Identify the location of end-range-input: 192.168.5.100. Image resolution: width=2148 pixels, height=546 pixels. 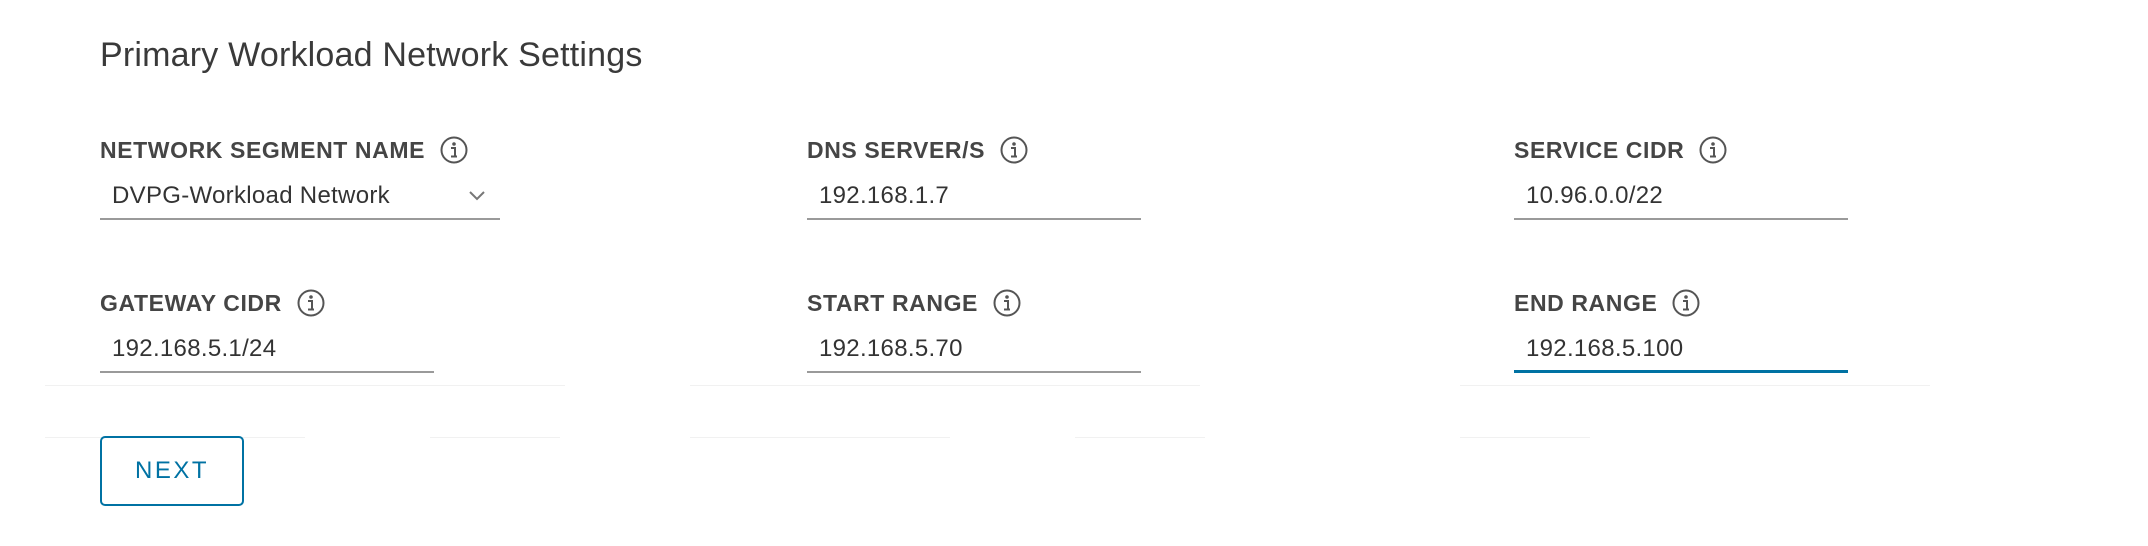
(1681, 351).